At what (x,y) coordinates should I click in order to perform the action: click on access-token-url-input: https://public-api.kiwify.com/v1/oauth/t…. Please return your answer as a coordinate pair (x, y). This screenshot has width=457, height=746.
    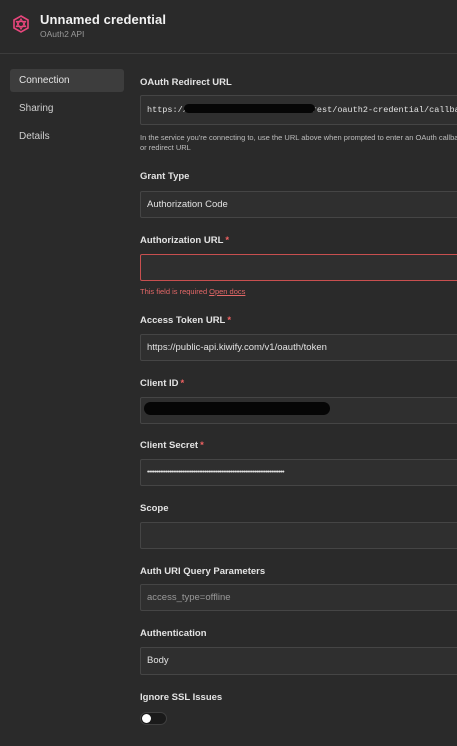
    Looking at the image, I should click on (298, 347).